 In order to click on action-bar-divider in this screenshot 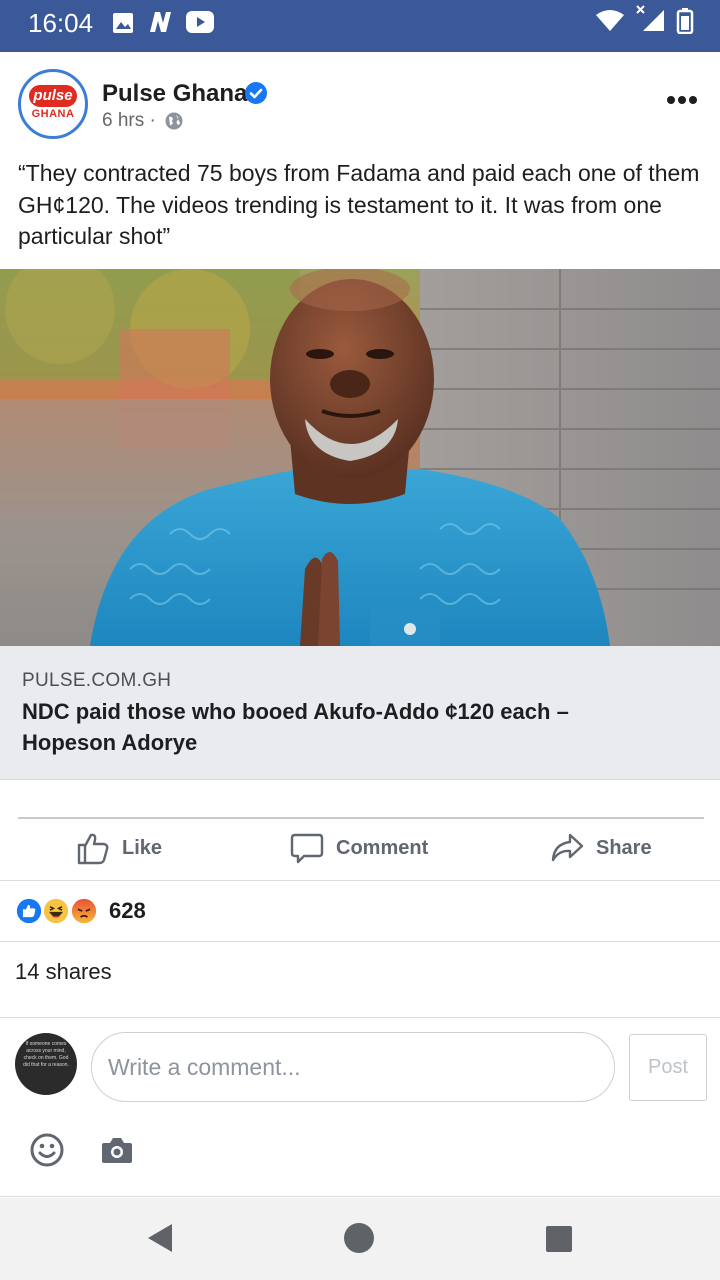, I will do `click(361, 818)`.